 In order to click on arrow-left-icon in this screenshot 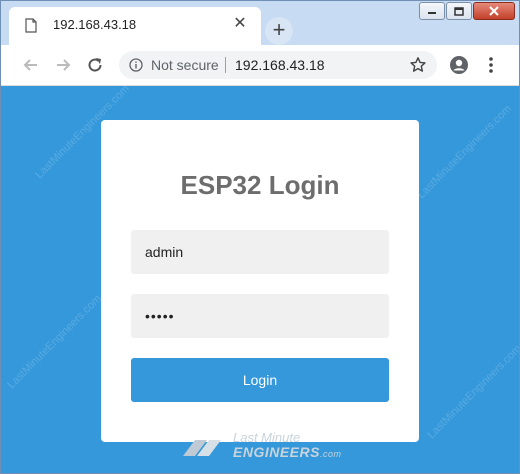, I will do `click(30, 65)`.